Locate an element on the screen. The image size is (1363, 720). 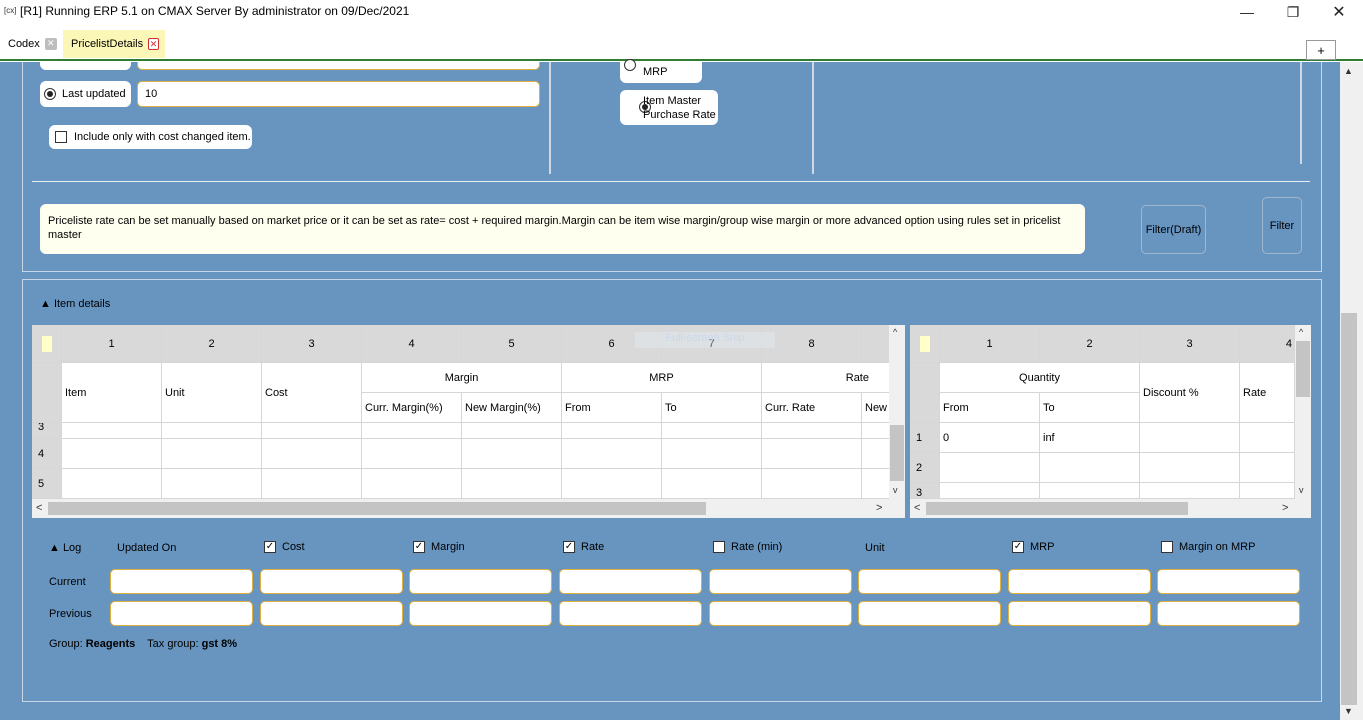
qty-to-cell is located at coordinates (1090, 491).